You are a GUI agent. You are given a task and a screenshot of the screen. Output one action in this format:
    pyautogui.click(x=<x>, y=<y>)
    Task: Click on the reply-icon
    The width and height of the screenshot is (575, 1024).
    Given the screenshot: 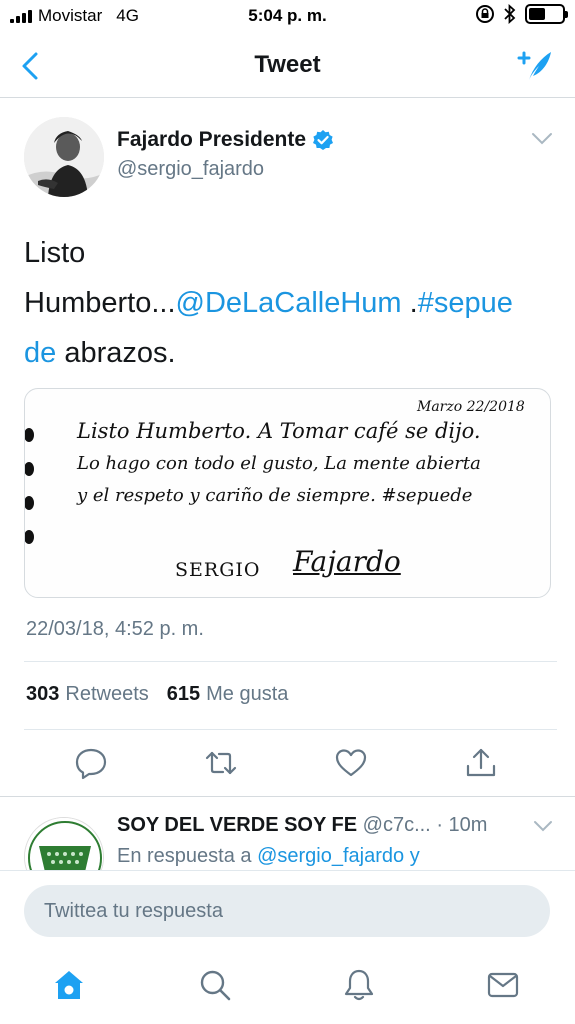 What is the action you would take?
    pyautogui.click(x=91, y=763)
    